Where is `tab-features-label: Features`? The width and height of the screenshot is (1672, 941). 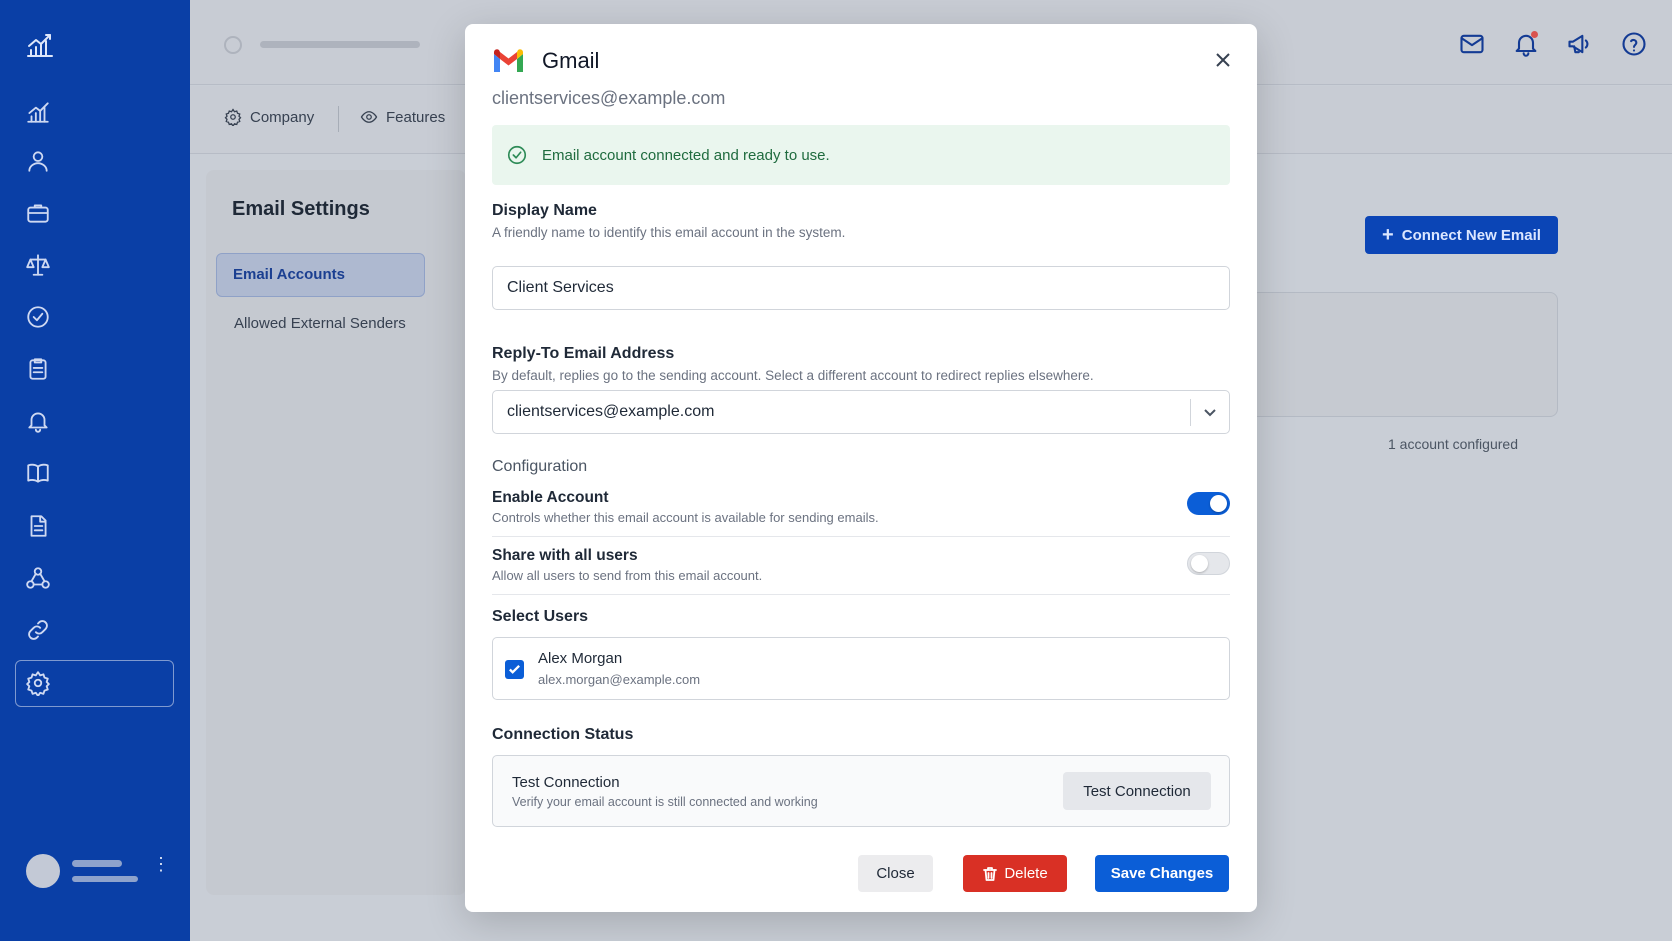
tab-features-label: Features is located at coordinates (416, 117).